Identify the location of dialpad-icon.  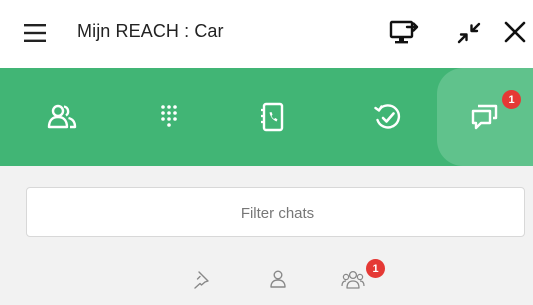
(169, 116).